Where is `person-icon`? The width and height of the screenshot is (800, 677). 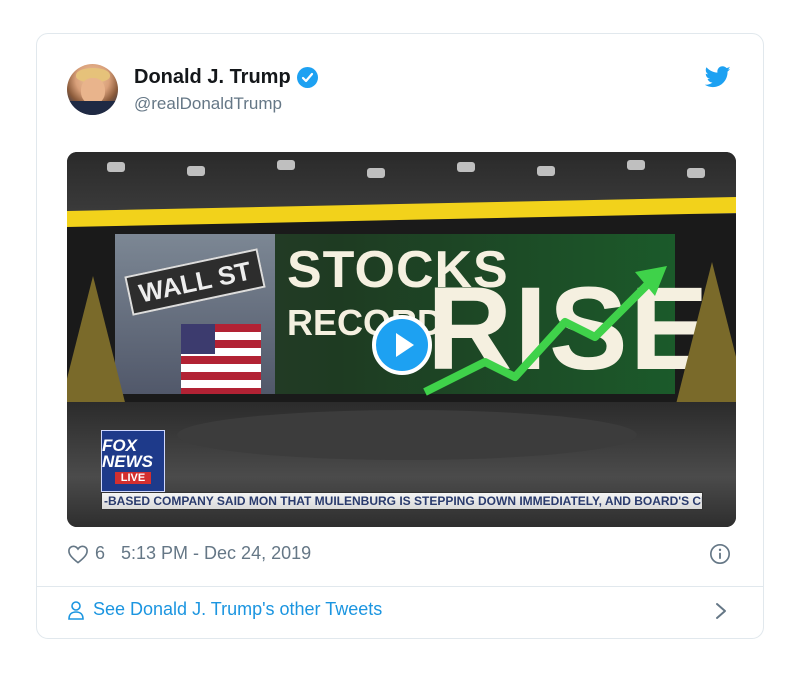 person-icon is located at coordinates (76, 610).